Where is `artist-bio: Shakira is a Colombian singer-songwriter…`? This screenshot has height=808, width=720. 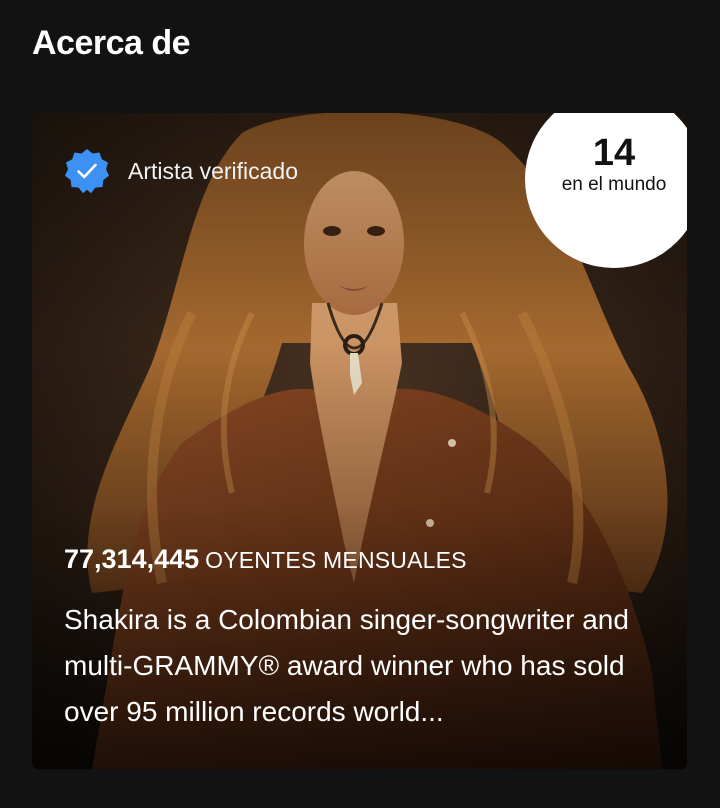 artist-bio: Shakira is a Colombian singer-songwriter… is located at coordinates (346, 665).